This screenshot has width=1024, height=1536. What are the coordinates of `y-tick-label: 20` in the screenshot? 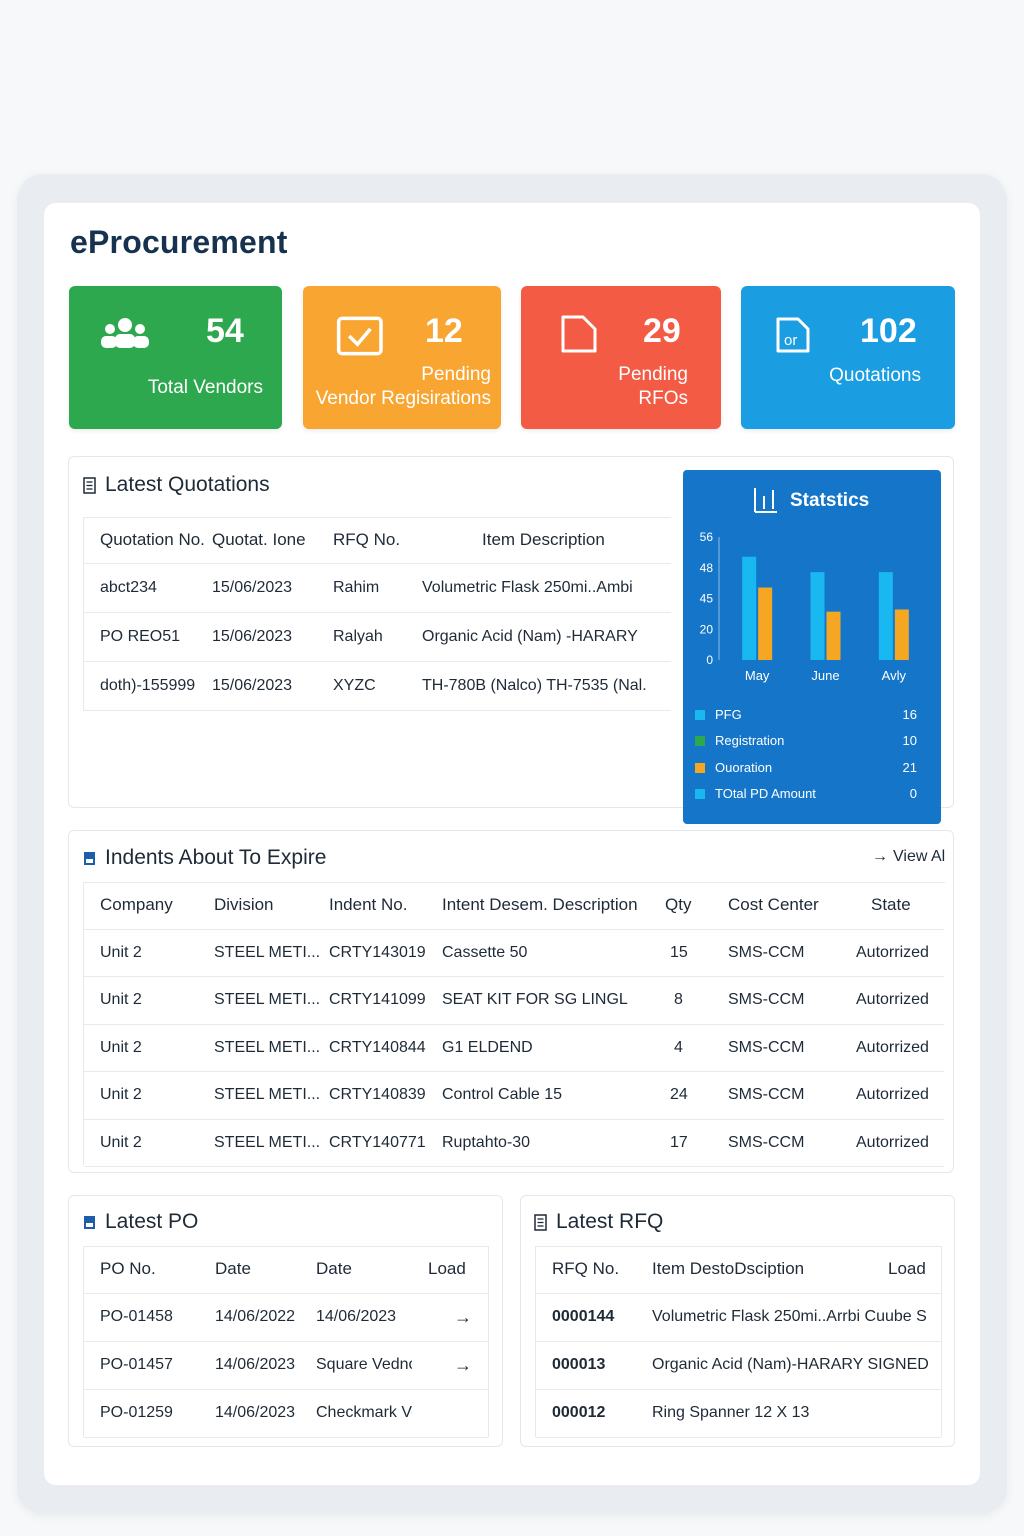 It's located at (707, 629).